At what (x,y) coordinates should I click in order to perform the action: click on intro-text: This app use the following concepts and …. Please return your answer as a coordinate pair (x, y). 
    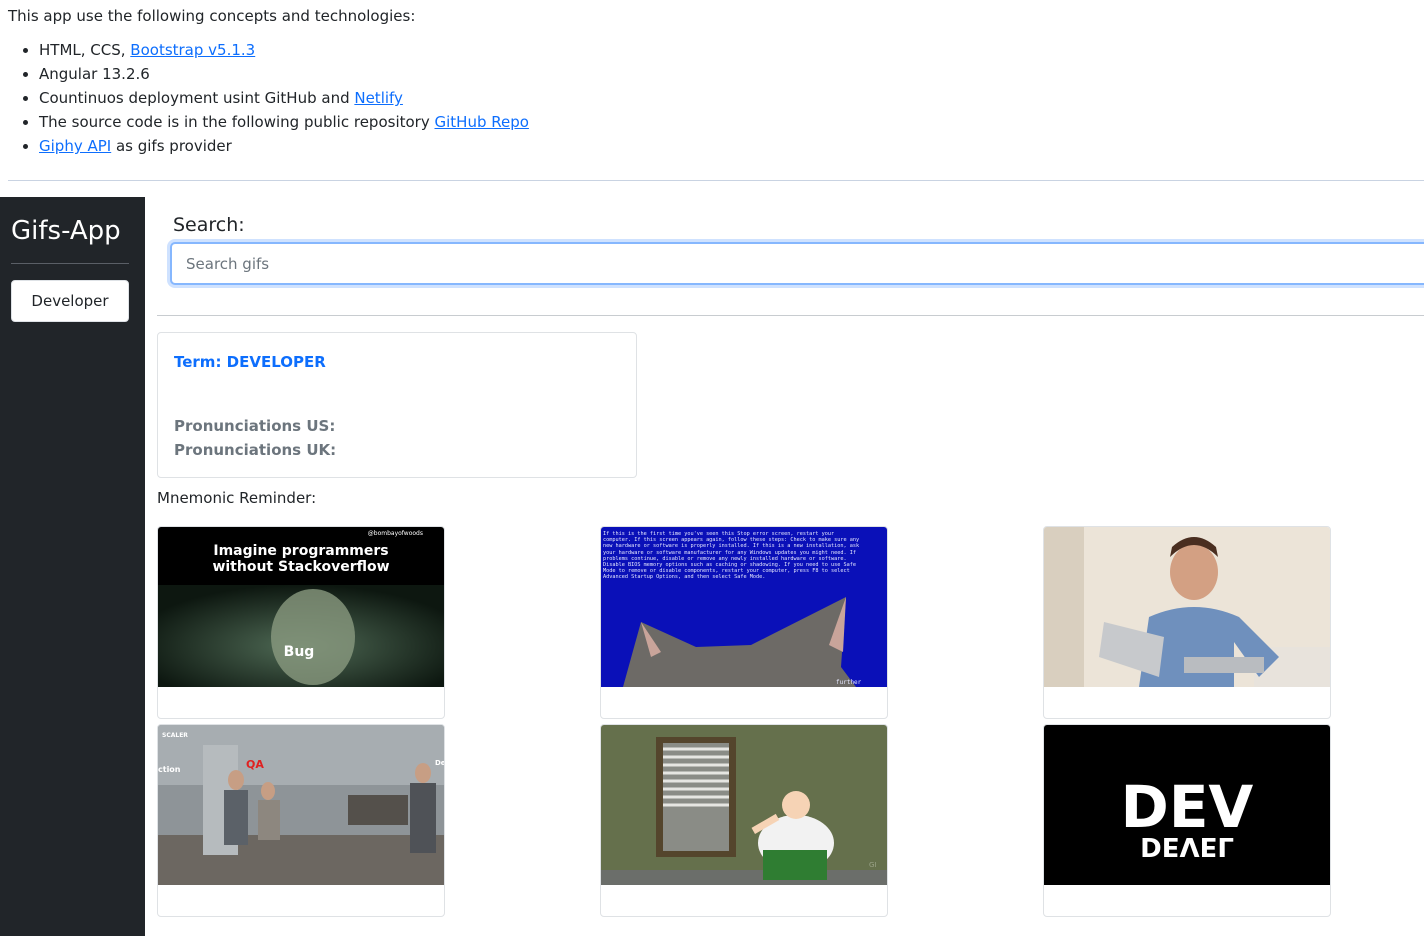
    Looking at the image, I should click on (212, 16).